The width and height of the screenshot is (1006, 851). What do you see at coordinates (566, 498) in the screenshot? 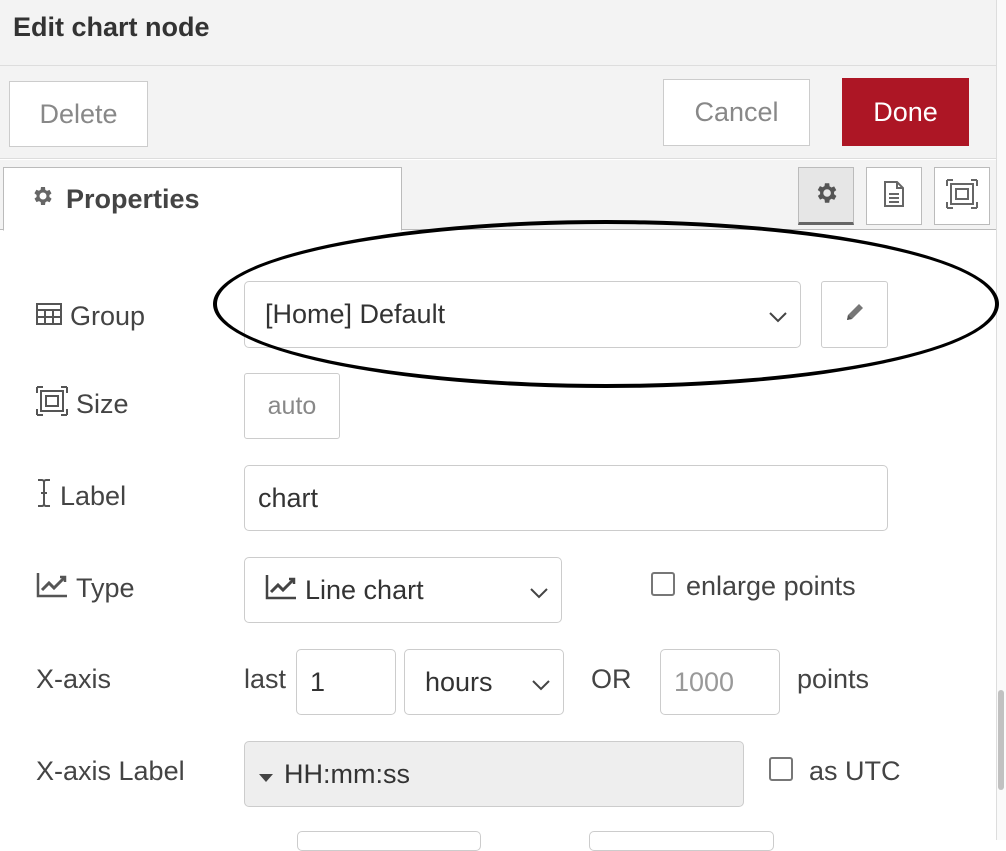
I see `label-input: chart` at bounding box center [566, 498].